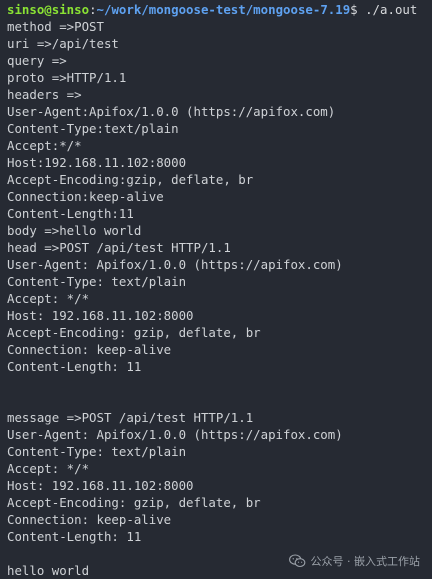 This screenshot has height=579, width=432. What do you see at coordinates (44, 94) in the screenshot?
I see `output-line: headers =>` at bounding box center [44, 94].